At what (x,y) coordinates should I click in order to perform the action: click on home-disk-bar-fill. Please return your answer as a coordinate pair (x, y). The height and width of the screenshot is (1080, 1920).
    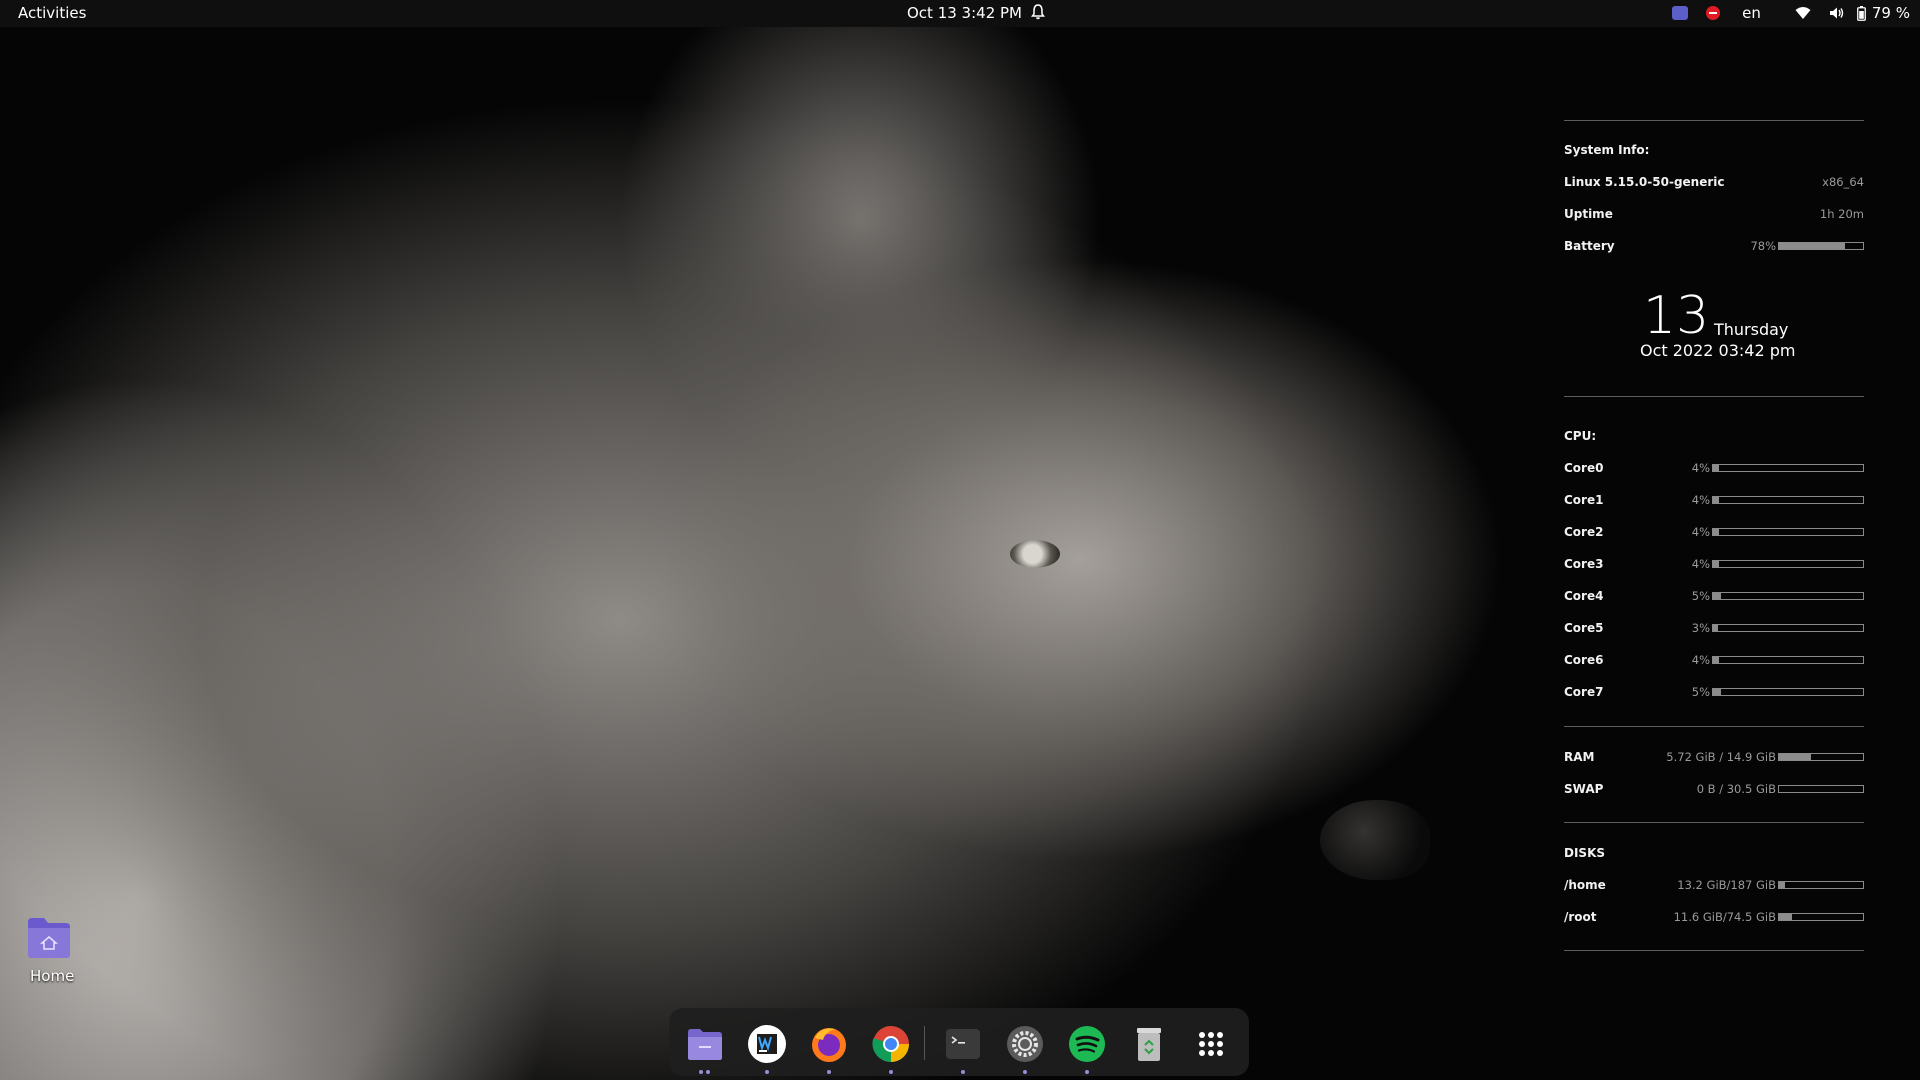
    Looking at the image, I should click on (1782, 885).